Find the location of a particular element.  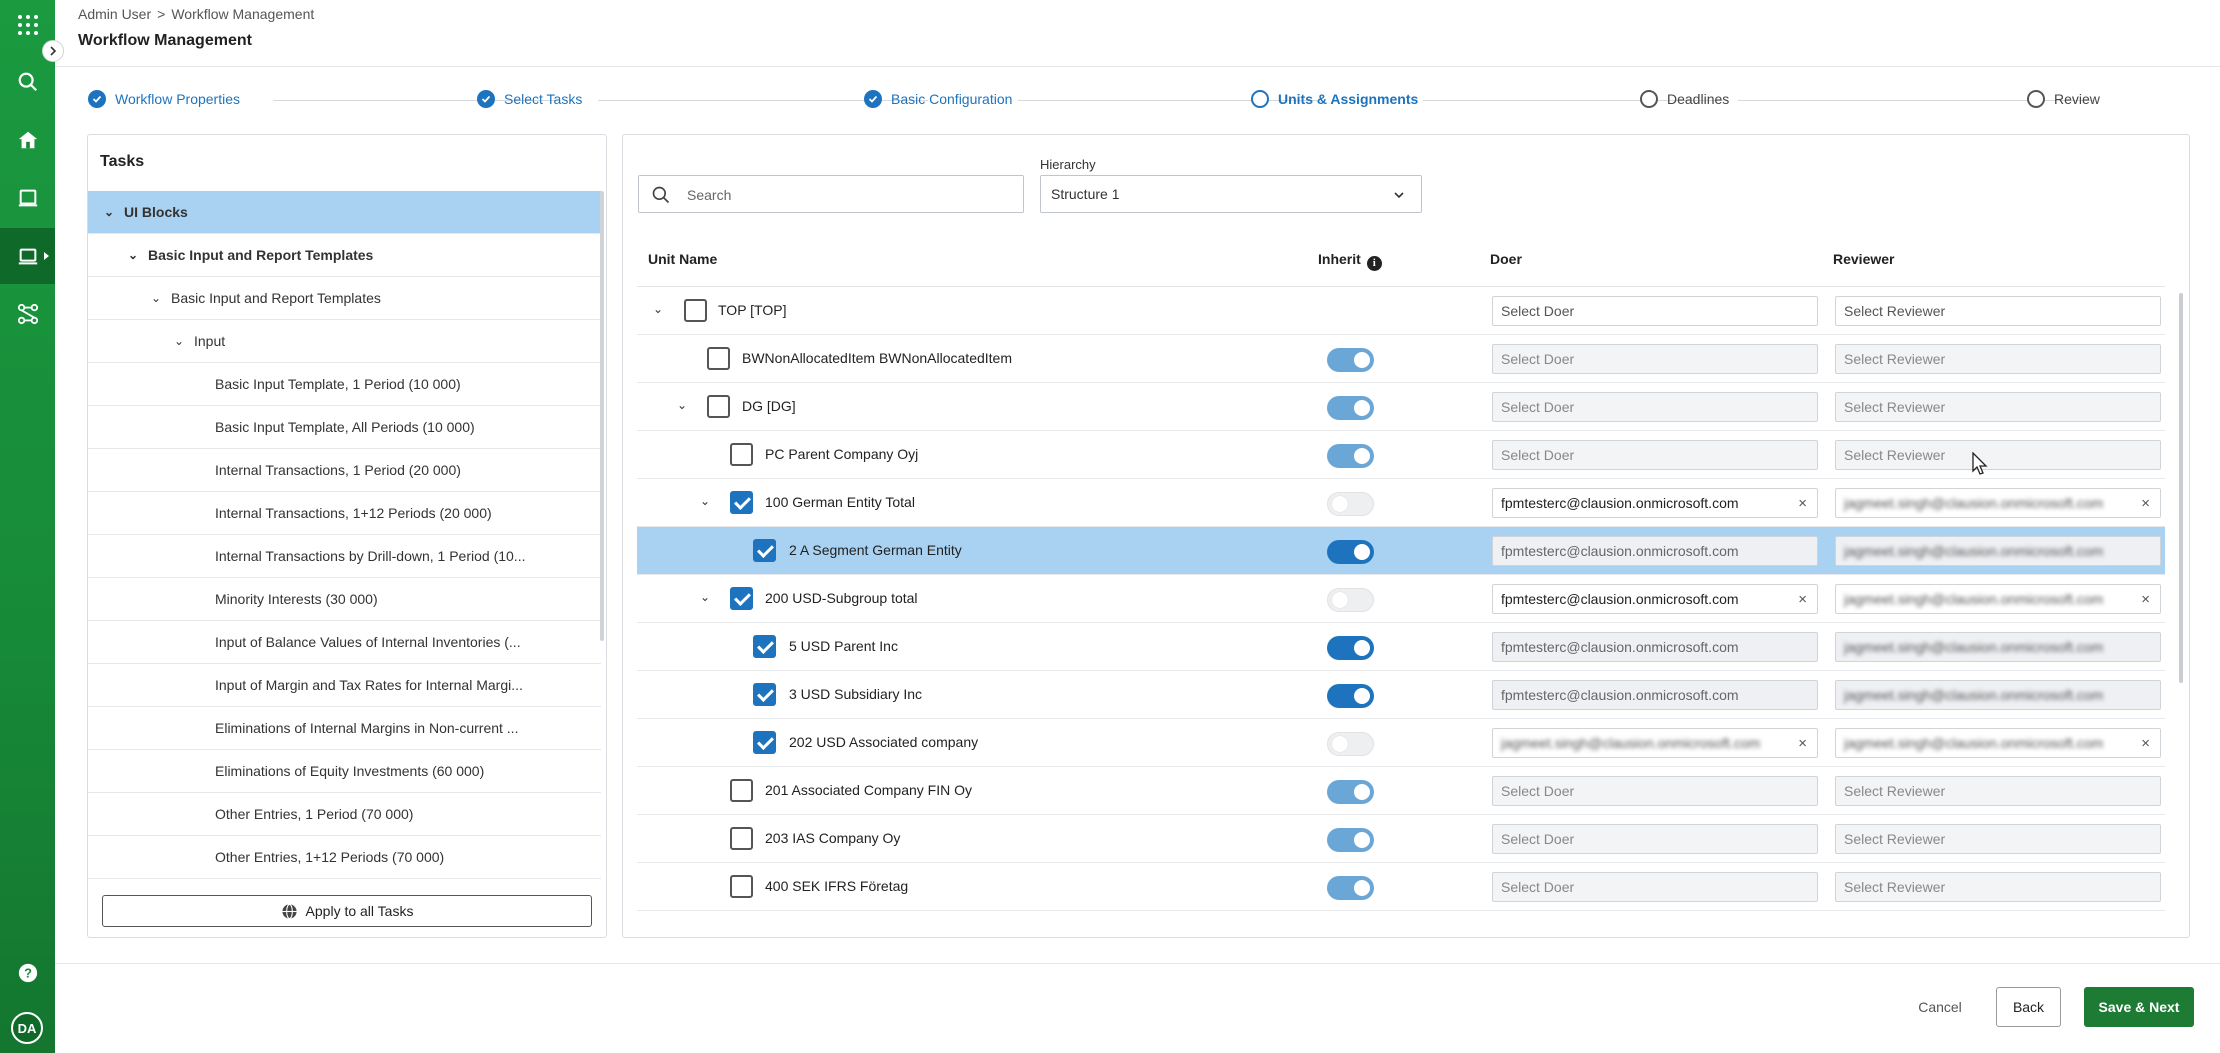

info-icon: i is located at coordinates (1374, 263).